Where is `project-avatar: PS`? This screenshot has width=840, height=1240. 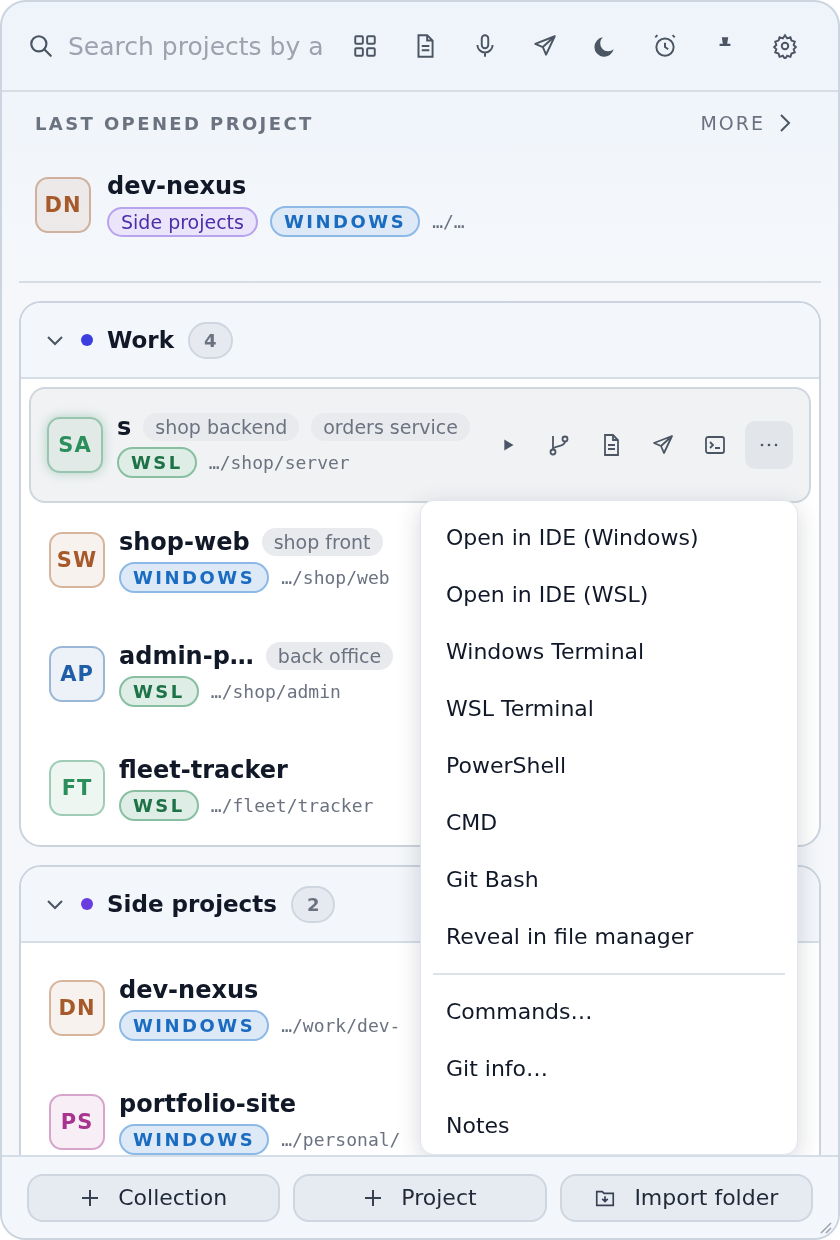
project-avatar: PS is located at coordinates (77, 1122).